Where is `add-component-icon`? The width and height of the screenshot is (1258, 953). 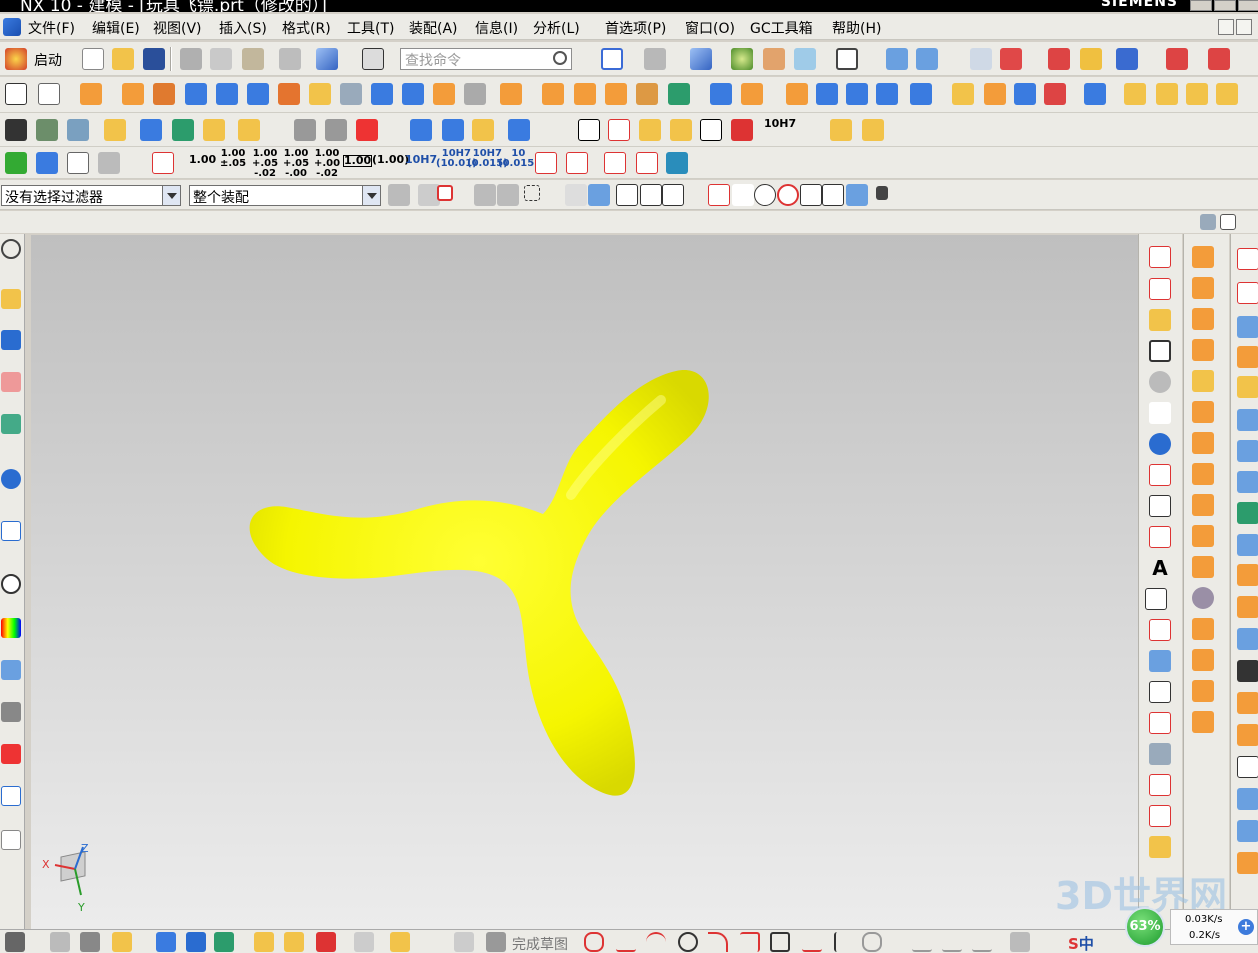 add-component-icon is located at coordinates (47, 130).